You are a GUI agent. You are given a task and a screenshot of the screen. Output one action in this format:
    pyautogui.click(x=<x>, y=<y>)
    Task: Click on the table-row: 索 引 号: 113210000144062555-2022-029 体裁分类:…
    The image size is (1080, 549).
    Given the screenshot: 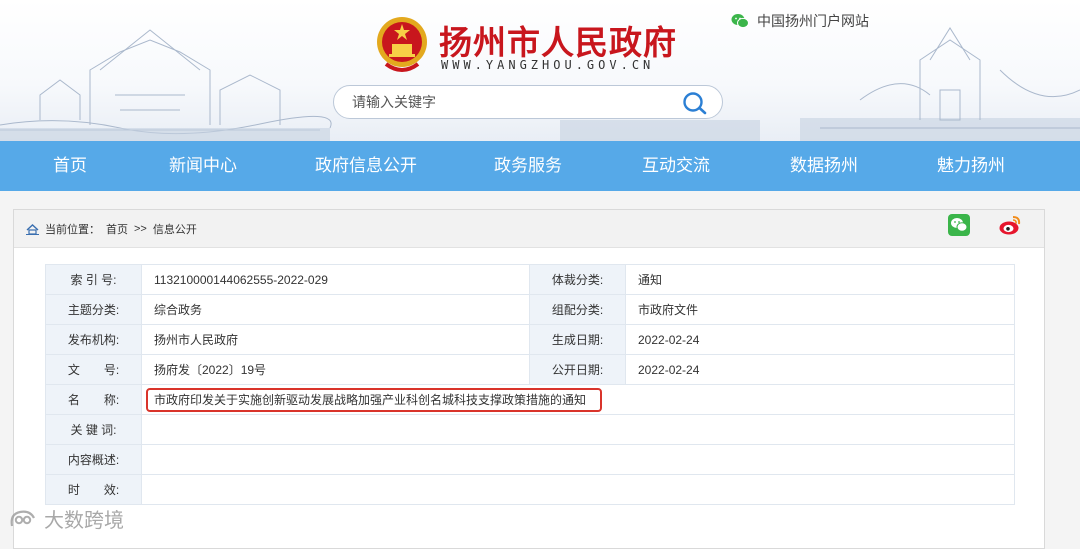 What is the action you would take?
    pyautogui.click(x=530, y=279)
    